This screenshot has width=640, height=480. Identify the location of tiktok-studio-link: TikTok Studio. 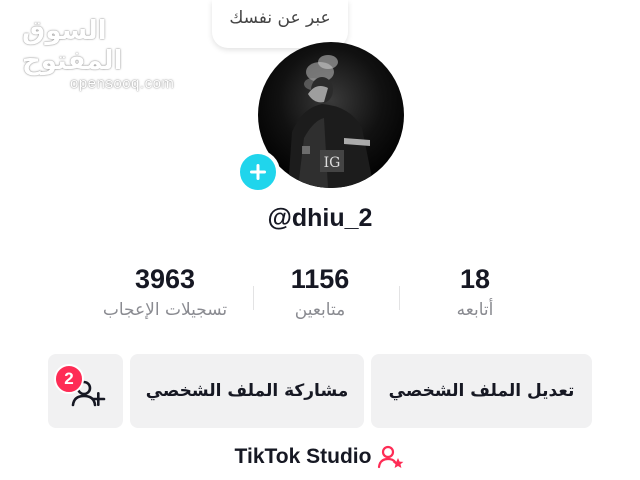
(320, 457).